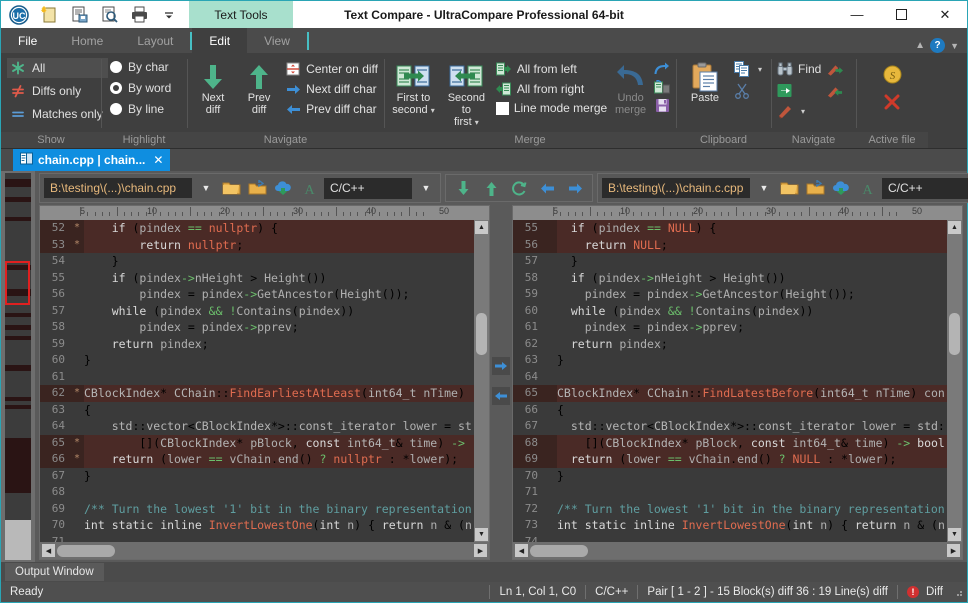 This screenshot has height=603, width=968. I want to click on tab-view: View, so click(277, 40).